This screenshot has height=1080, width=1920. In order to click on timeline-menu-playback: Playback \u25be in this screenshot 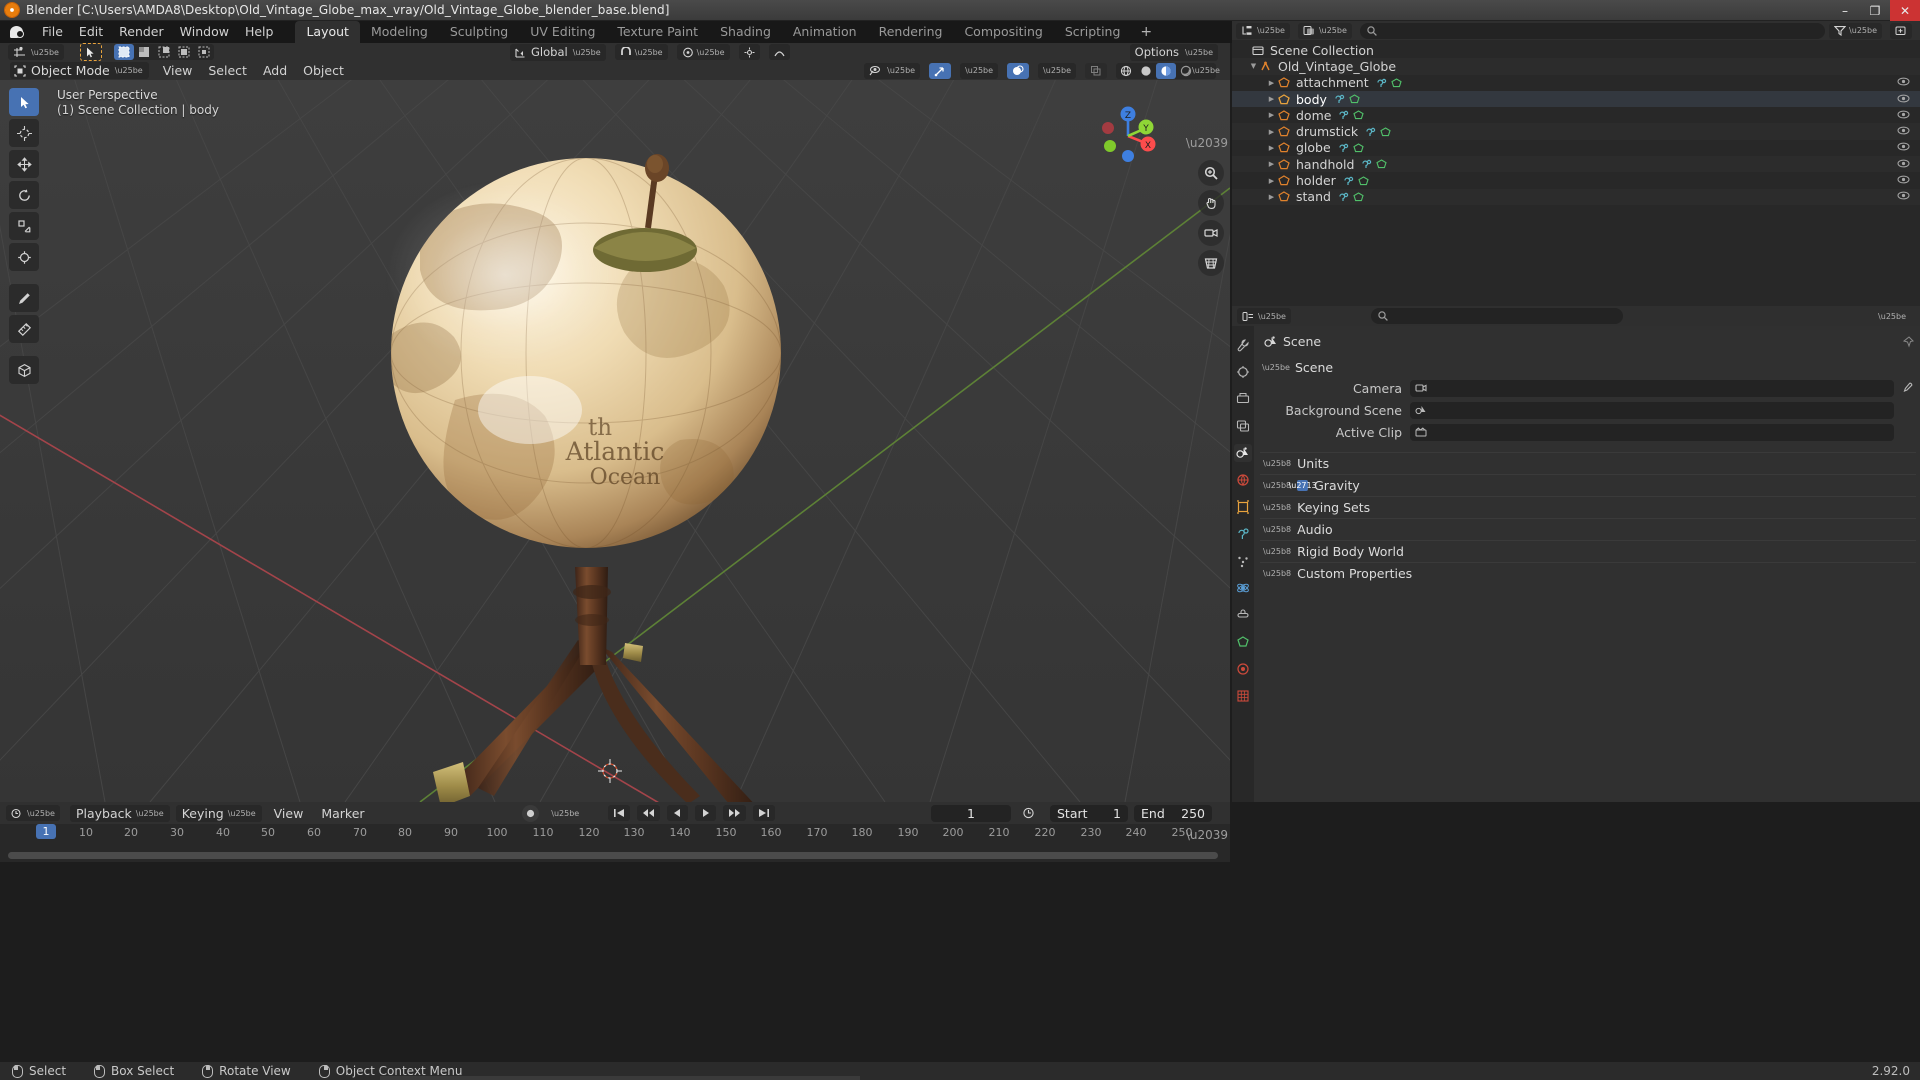, I will do `click(119, 813)`.